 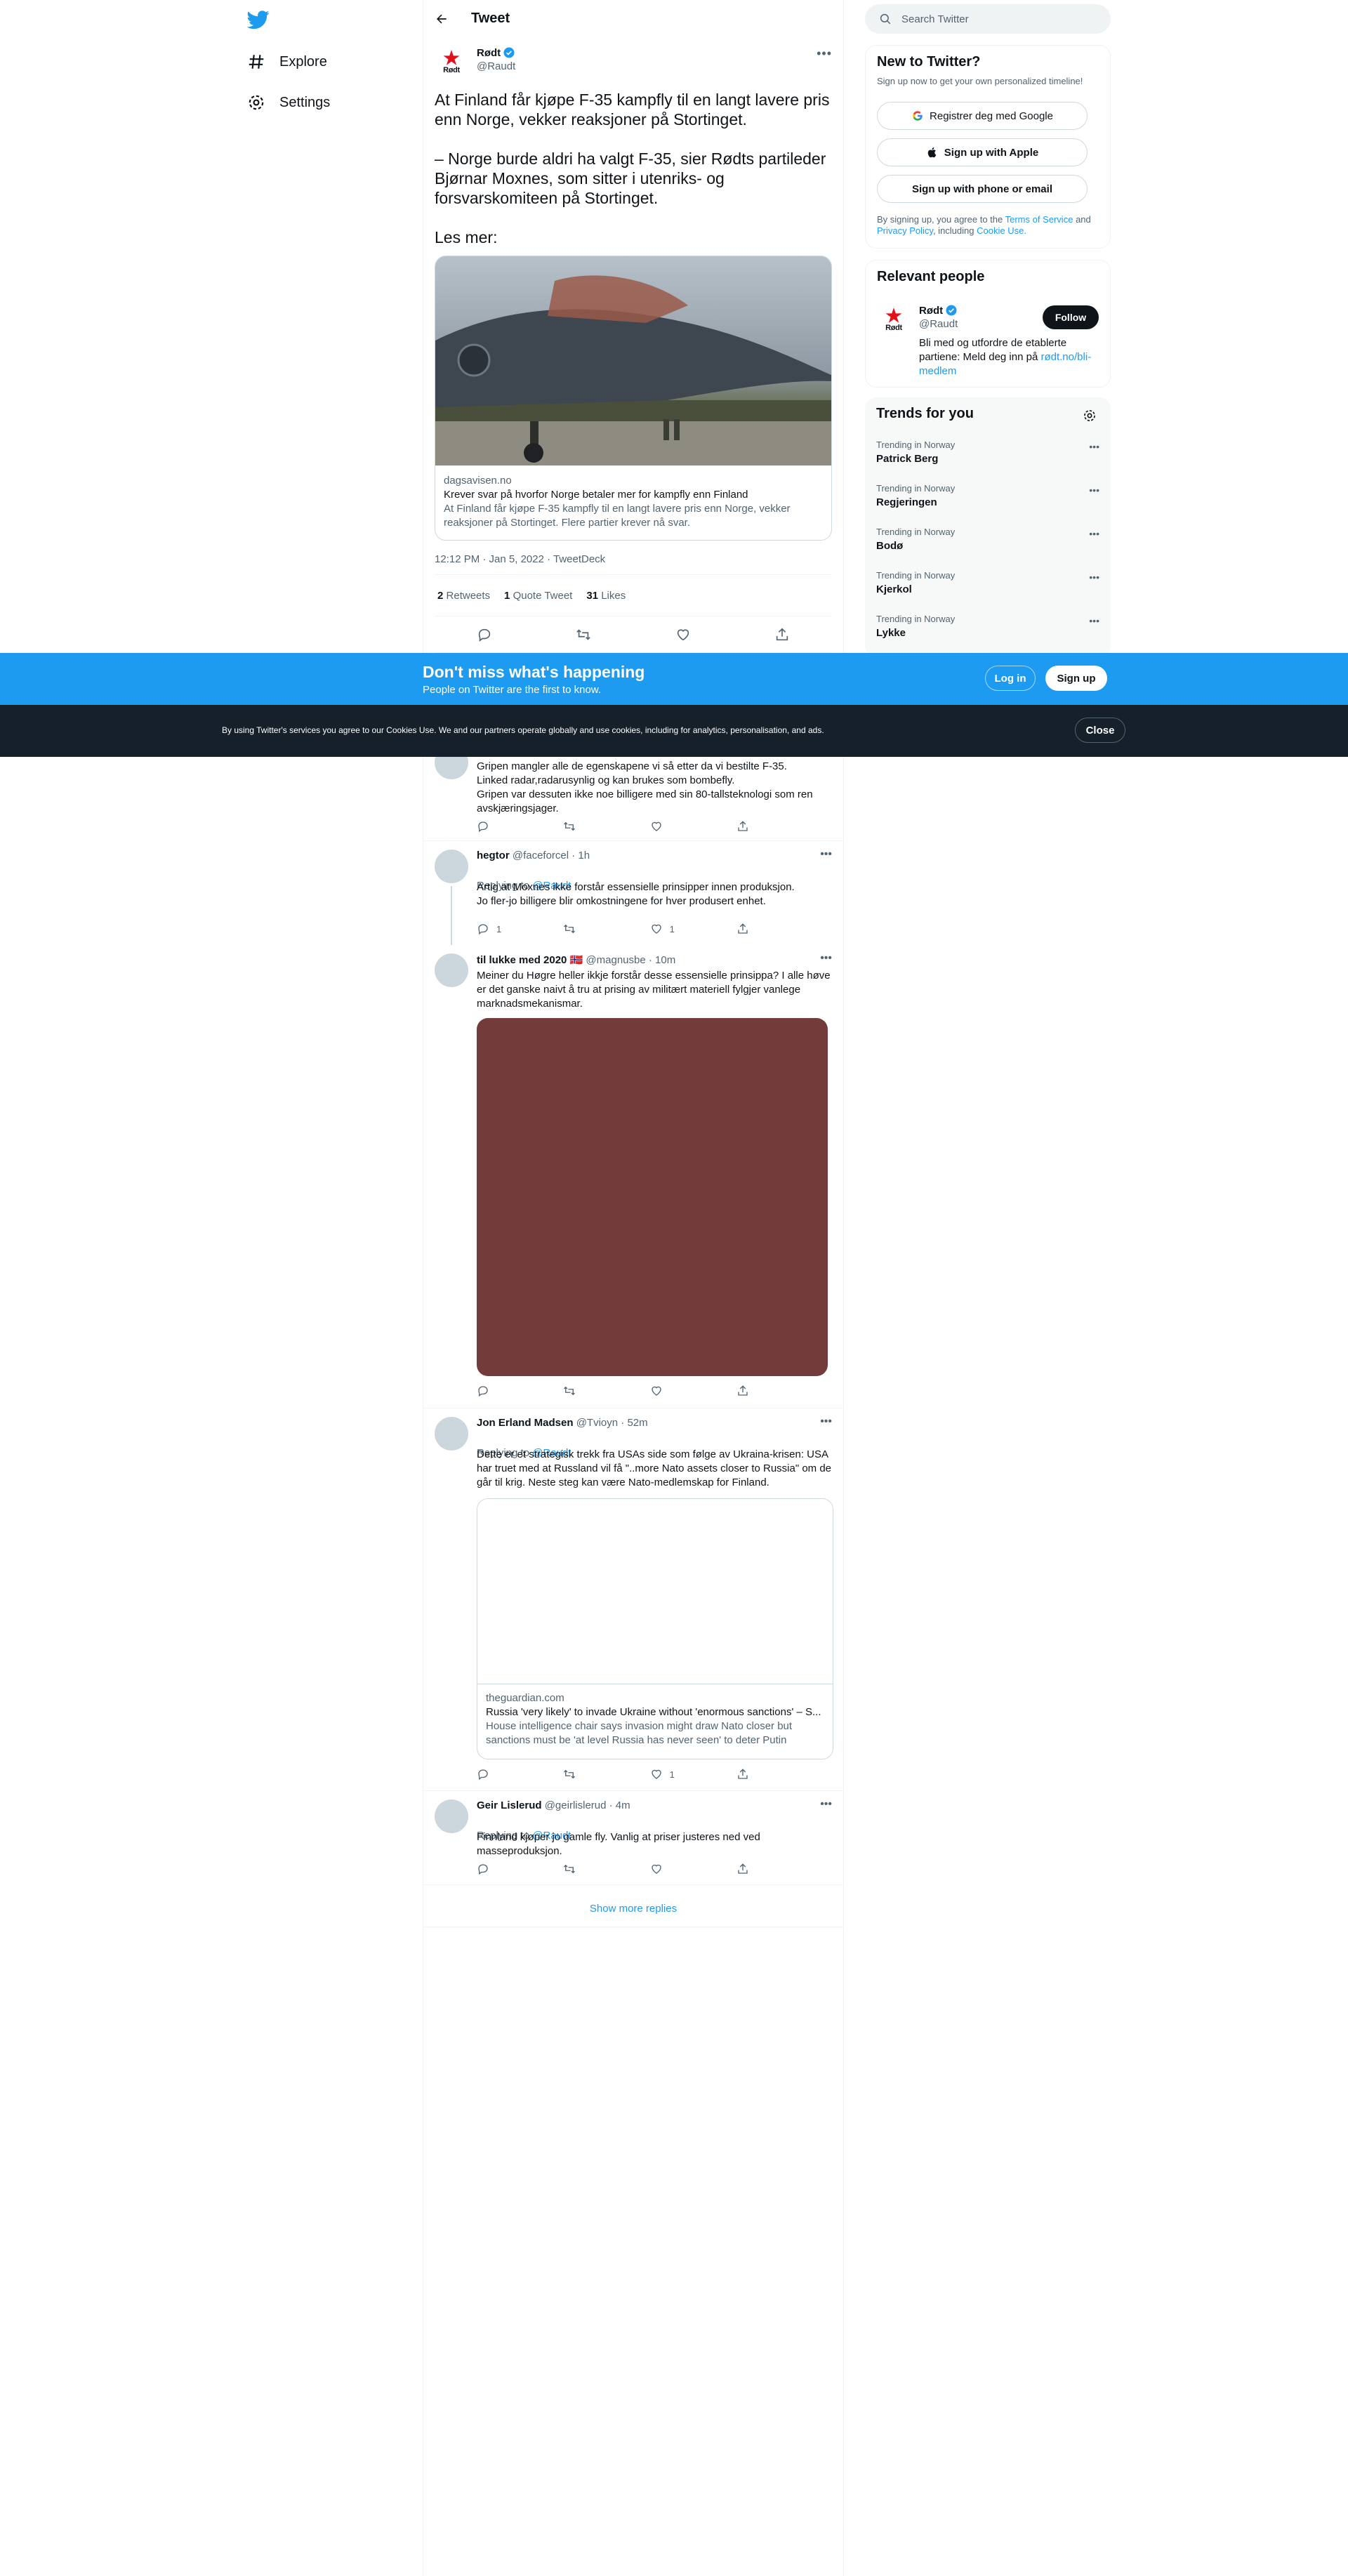 What do you see at coordinates (452, 70) in the screenshot?
I see `avatar-wordmark: Rødt` at bounding box center [452, 70].